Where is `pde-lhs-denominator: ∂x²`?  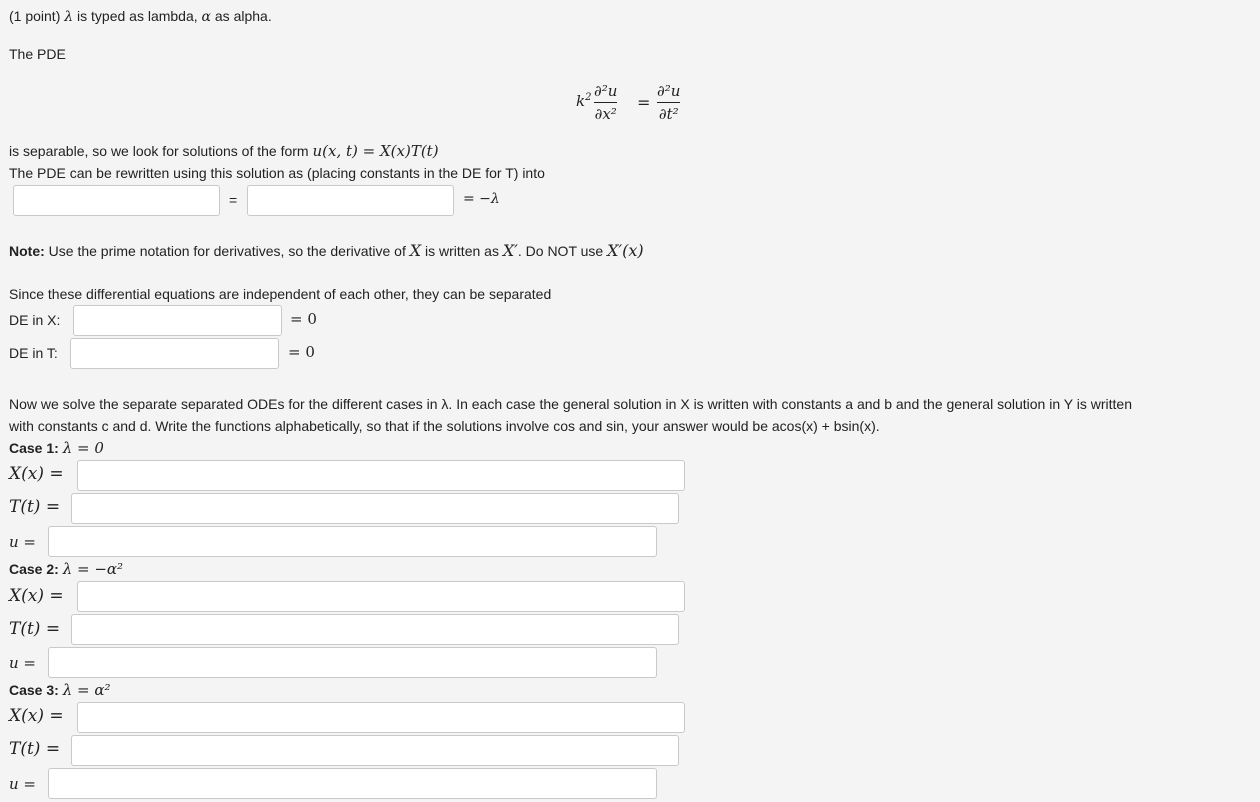 pde-lhs-denominator: ∂x² is located at coordinates (605, 114).